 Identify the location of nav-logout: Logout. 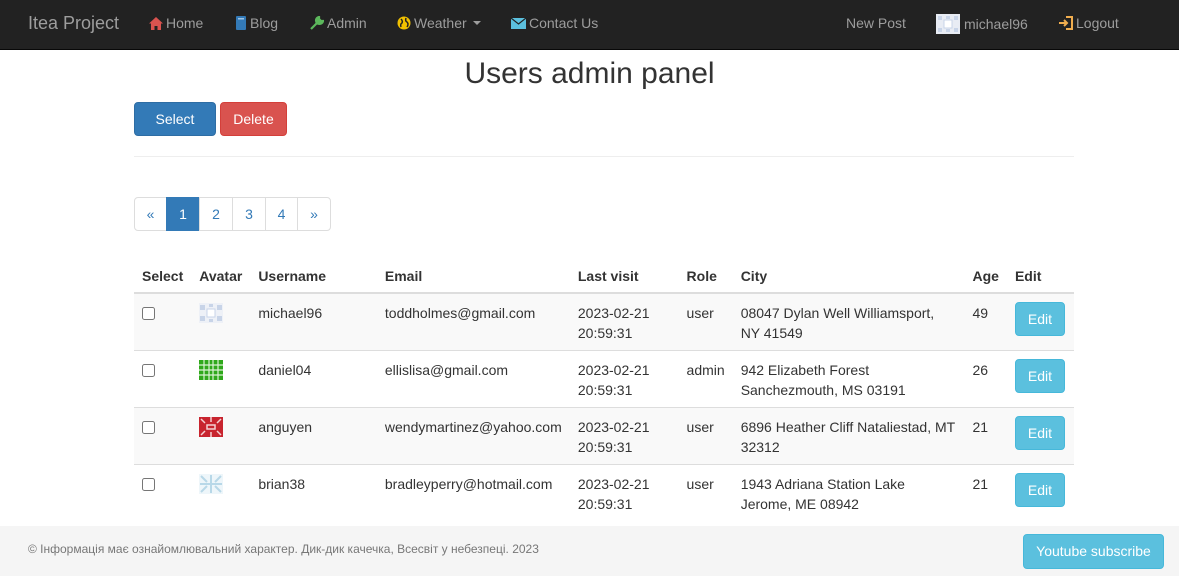
(1088, 23).